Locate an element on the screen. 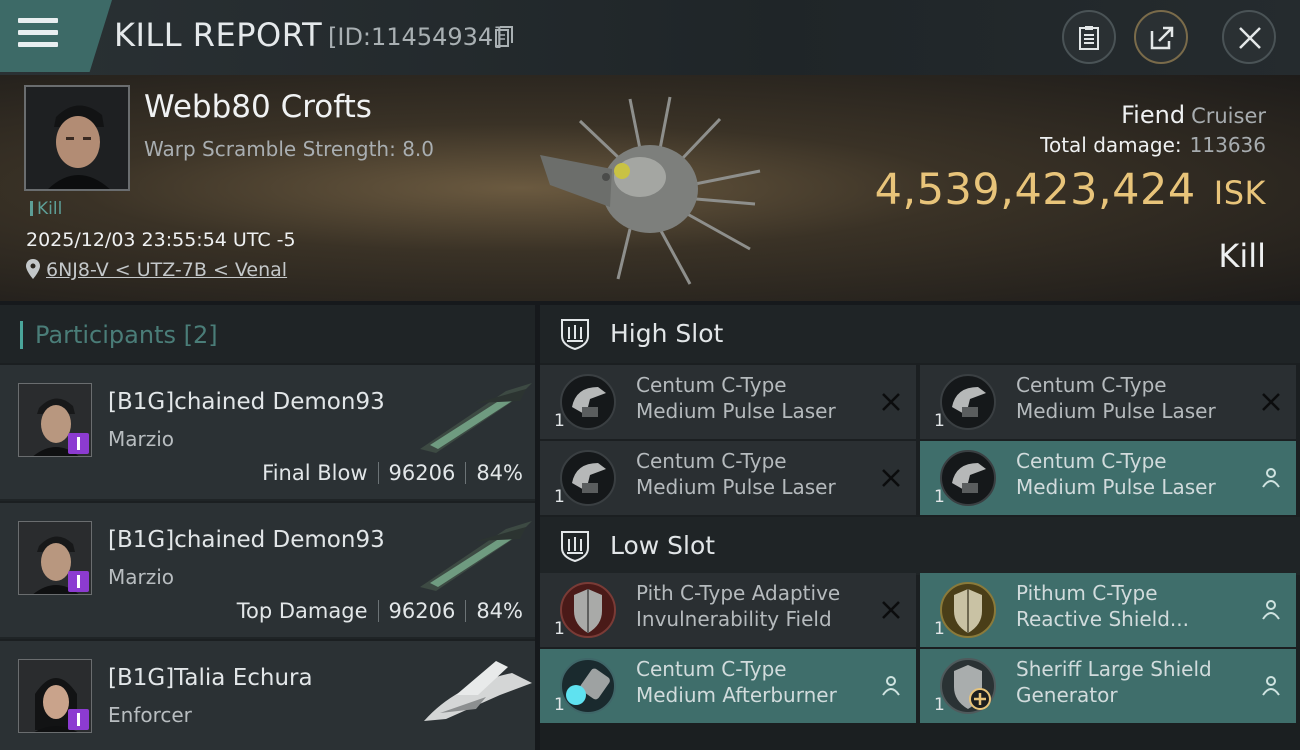 The width and height of the screenshot is (1300, 750). share-button is located at coordinates (1161, 37).